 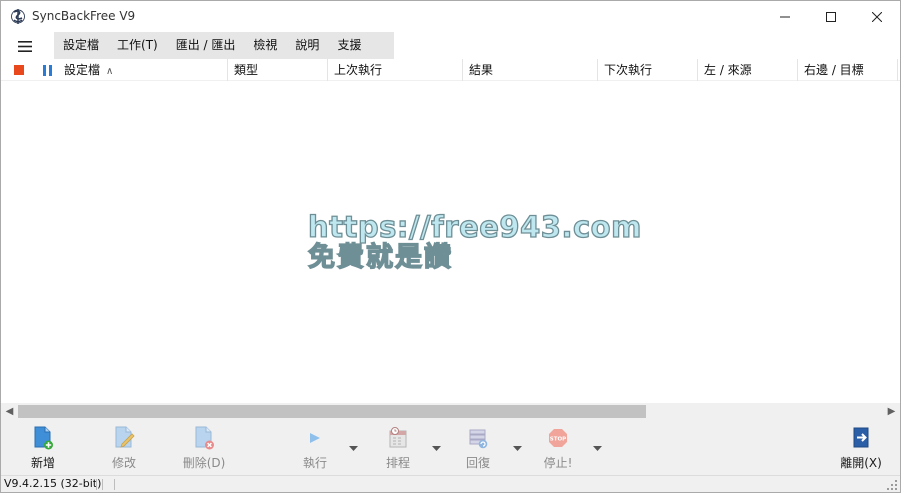 I want to click on restore-icon, so click(x=478, y=439).